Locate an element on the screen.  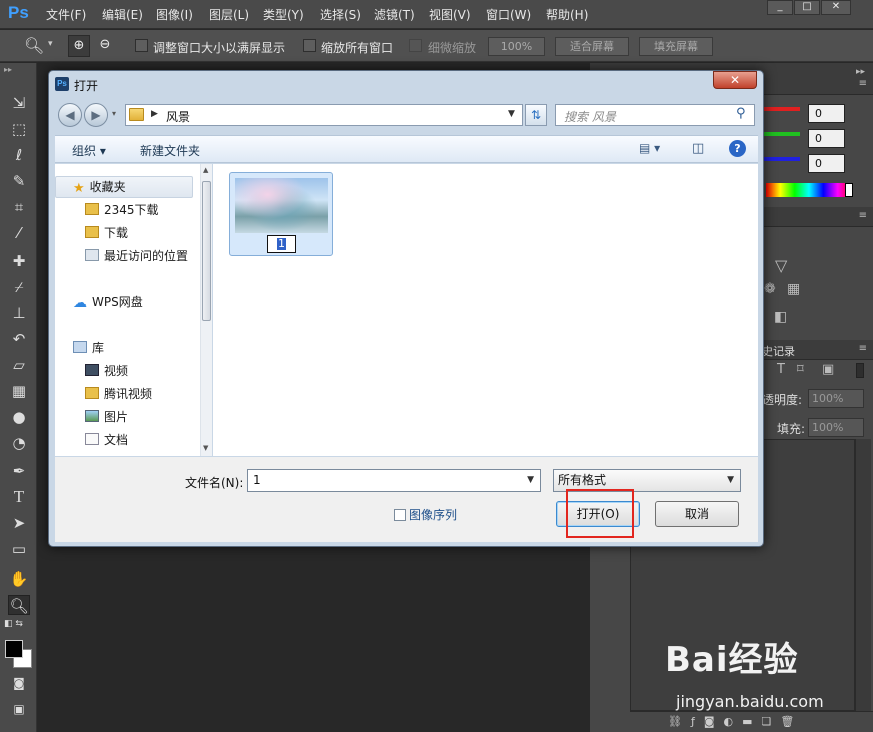
fit-screen-button: 适合屏幕 is located at coordinates (592, 46).